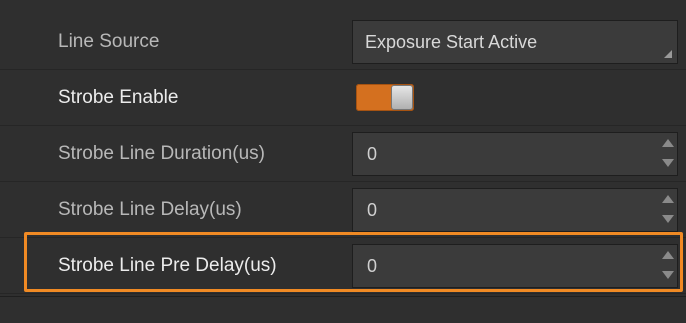  Describe the element at coordinates (167, 265) in the screenshot. I see `property-label: Strobe Line Pre Delay(us)` at that location.